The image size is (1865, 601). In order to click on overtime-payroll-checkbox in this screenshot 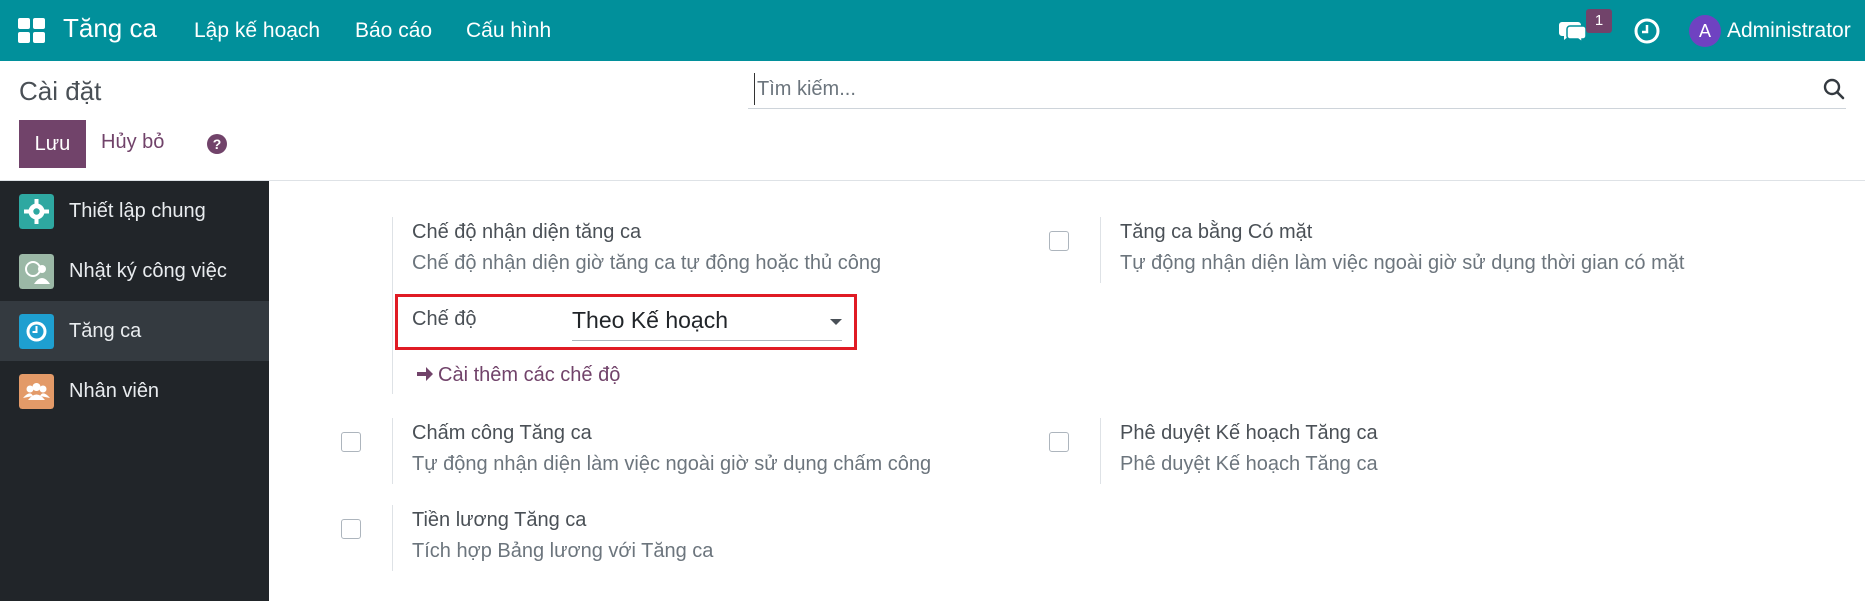, I will do `click(351, 529)`.